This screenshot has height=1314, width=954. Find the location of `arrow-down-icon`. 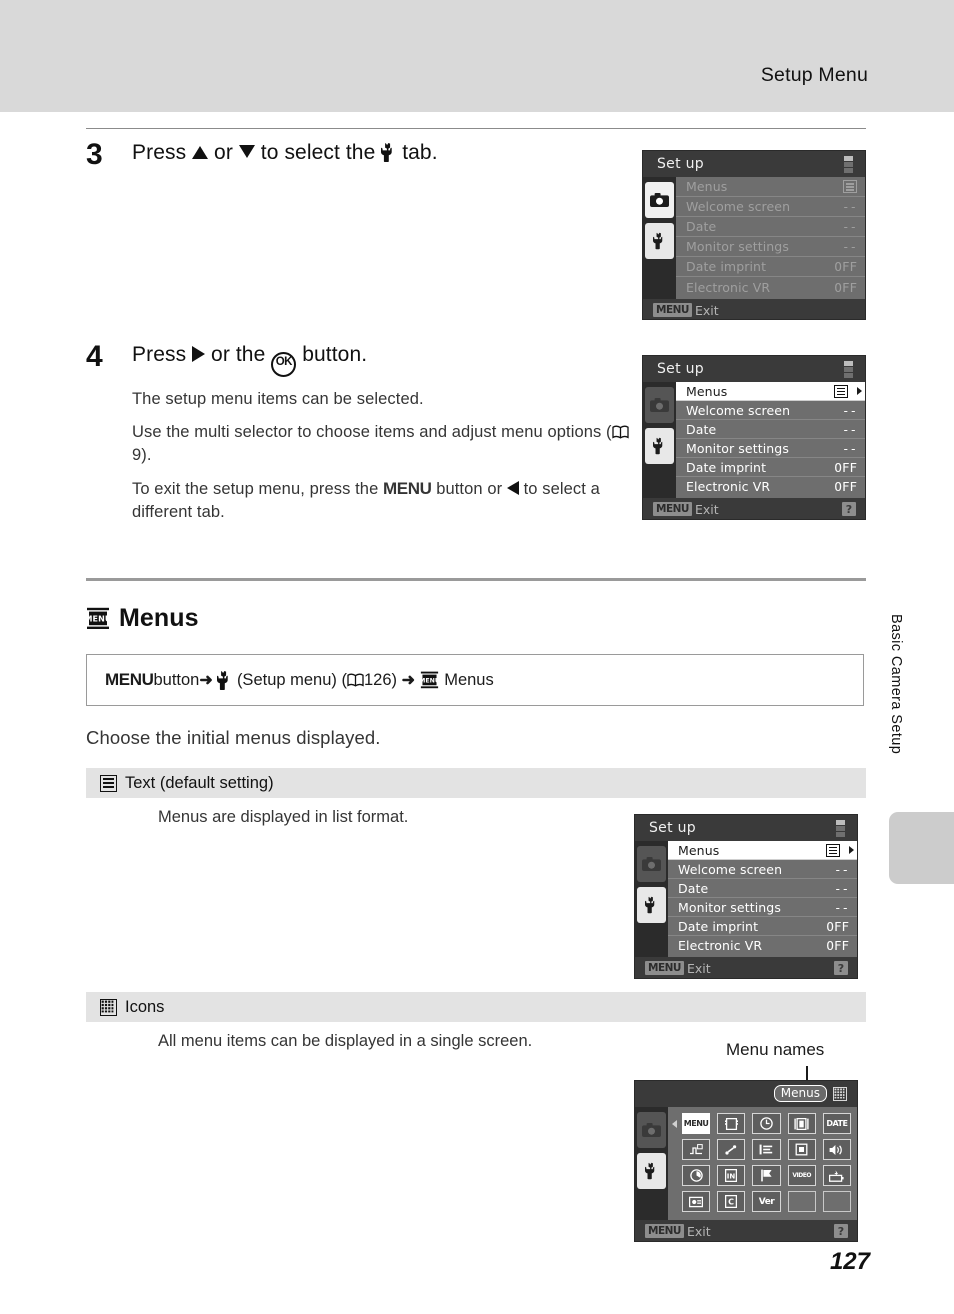

arrow-down-icon is located at coordinates (246, 151).